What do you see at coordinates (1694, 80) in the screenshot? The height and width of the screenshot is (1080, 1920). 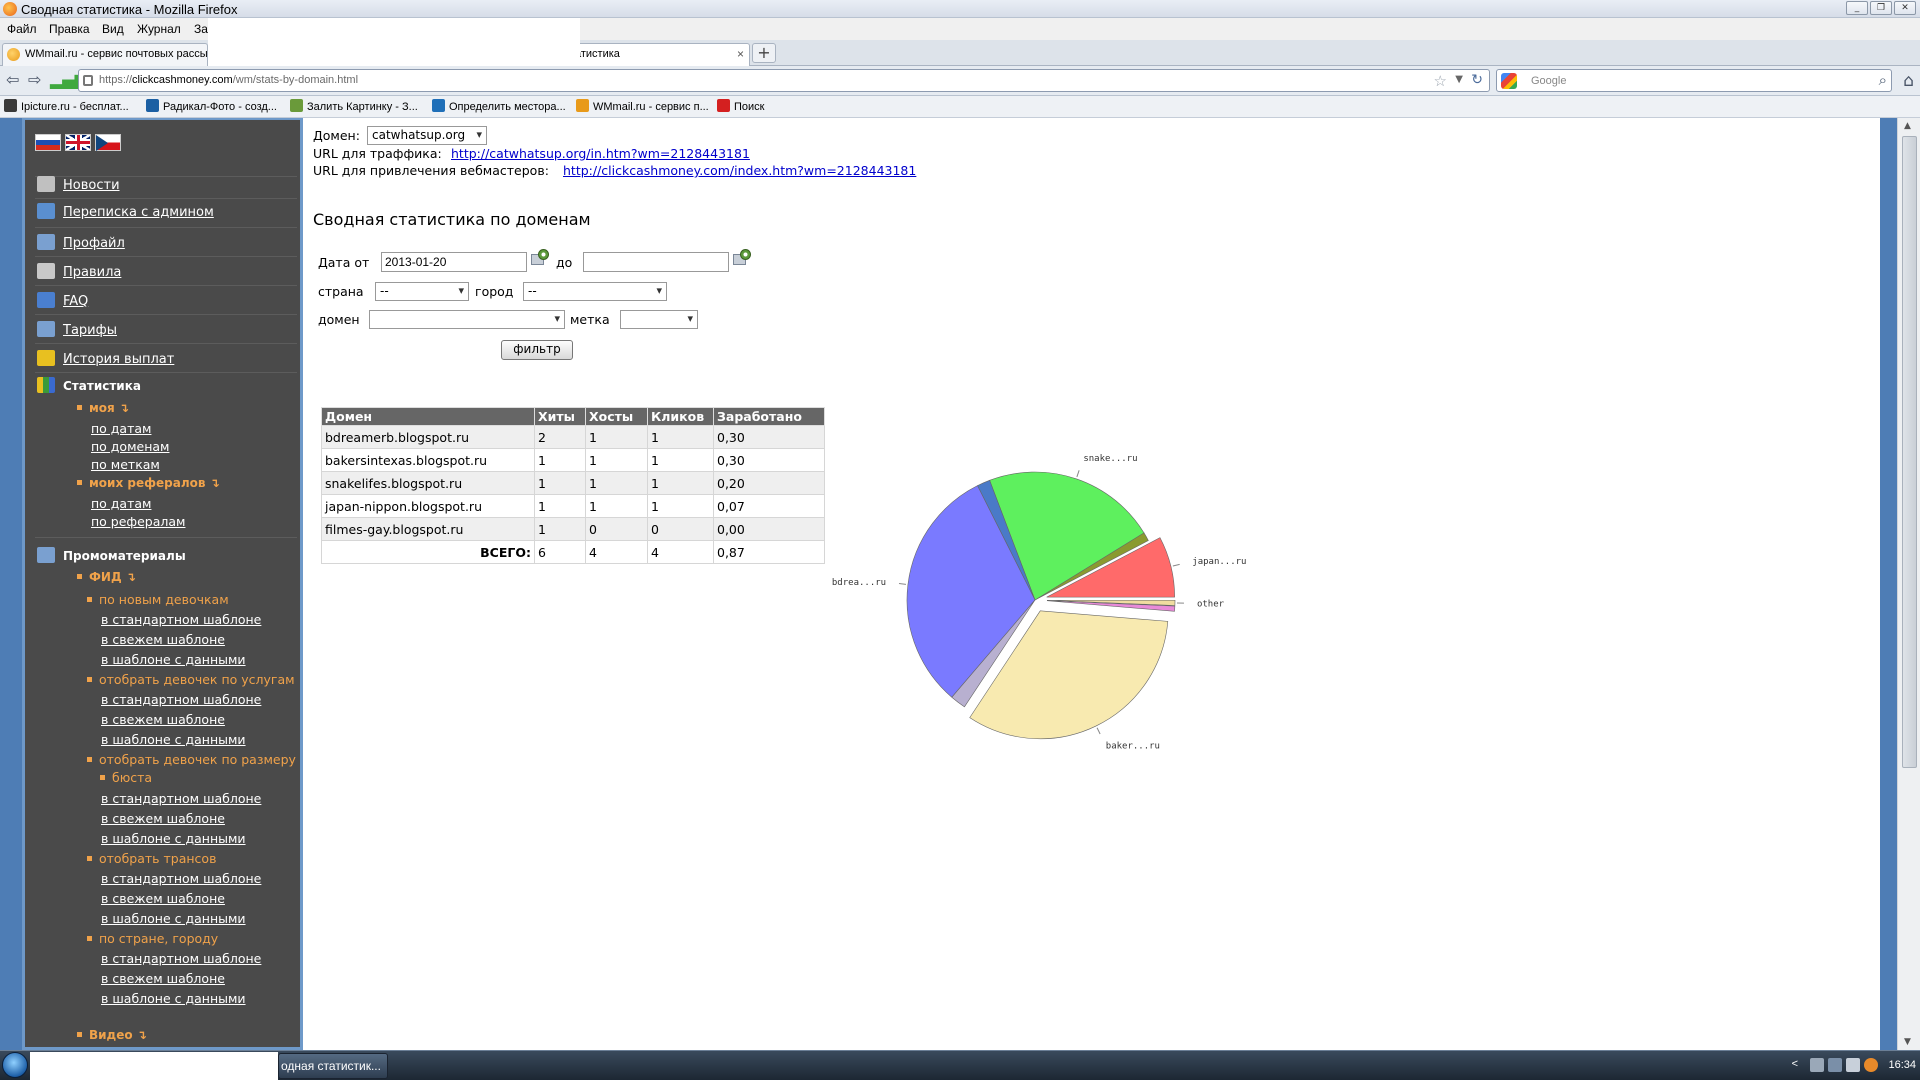 I see `search-box: Google ⌕` at bounding box center [1694, 80].